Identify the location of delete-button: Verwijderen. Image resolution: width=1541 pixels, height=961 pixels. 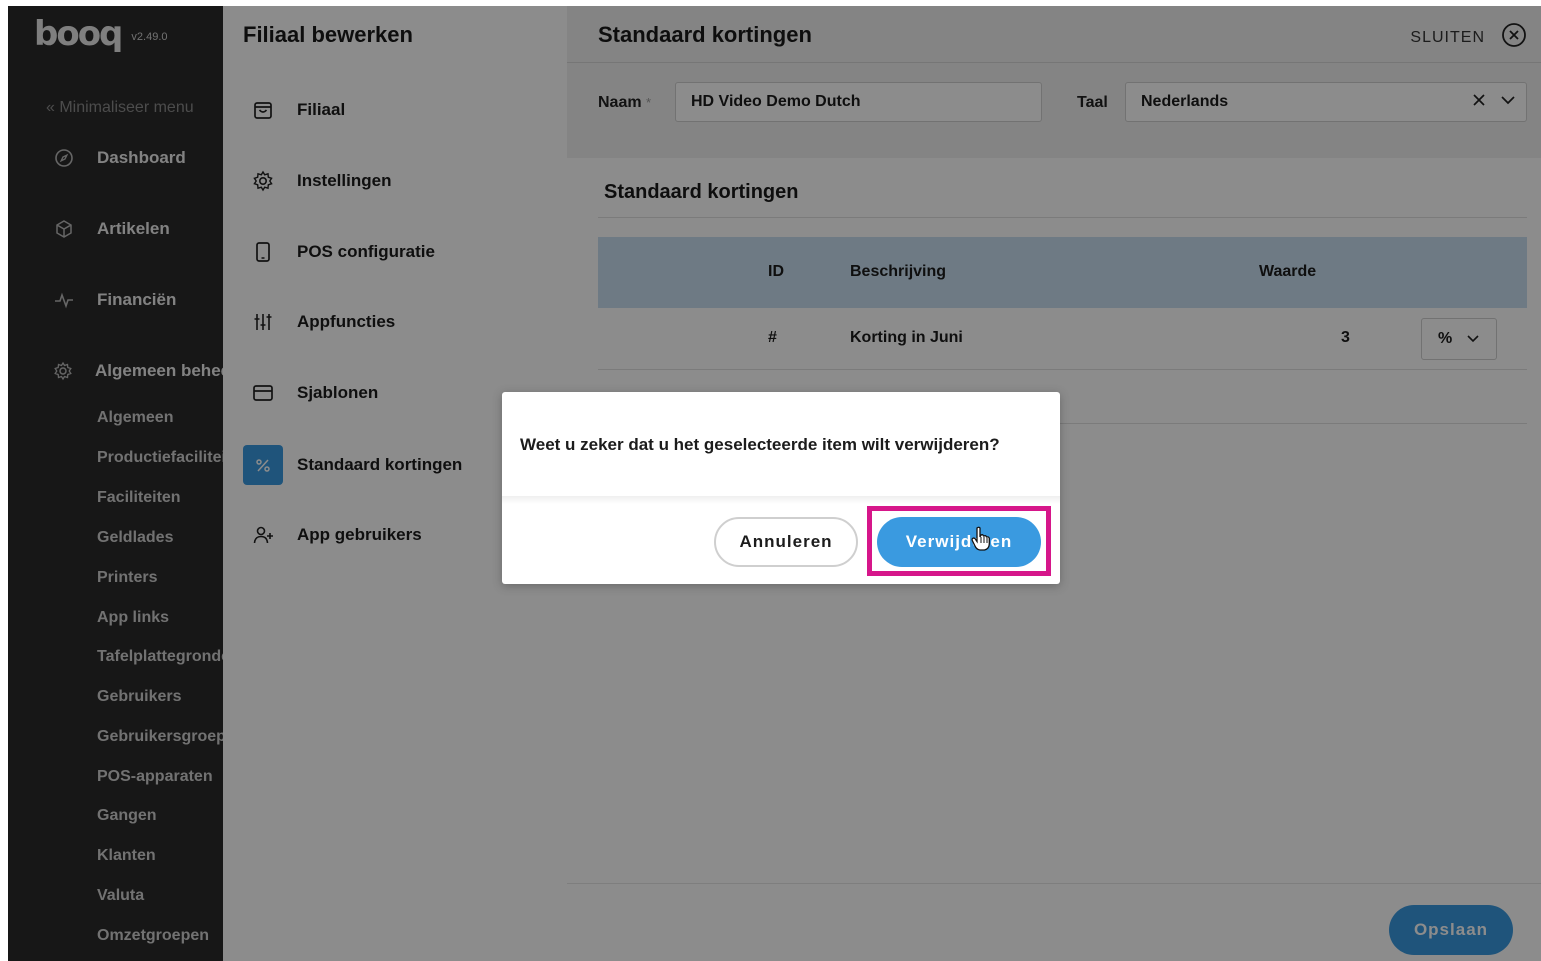
(959, 542).